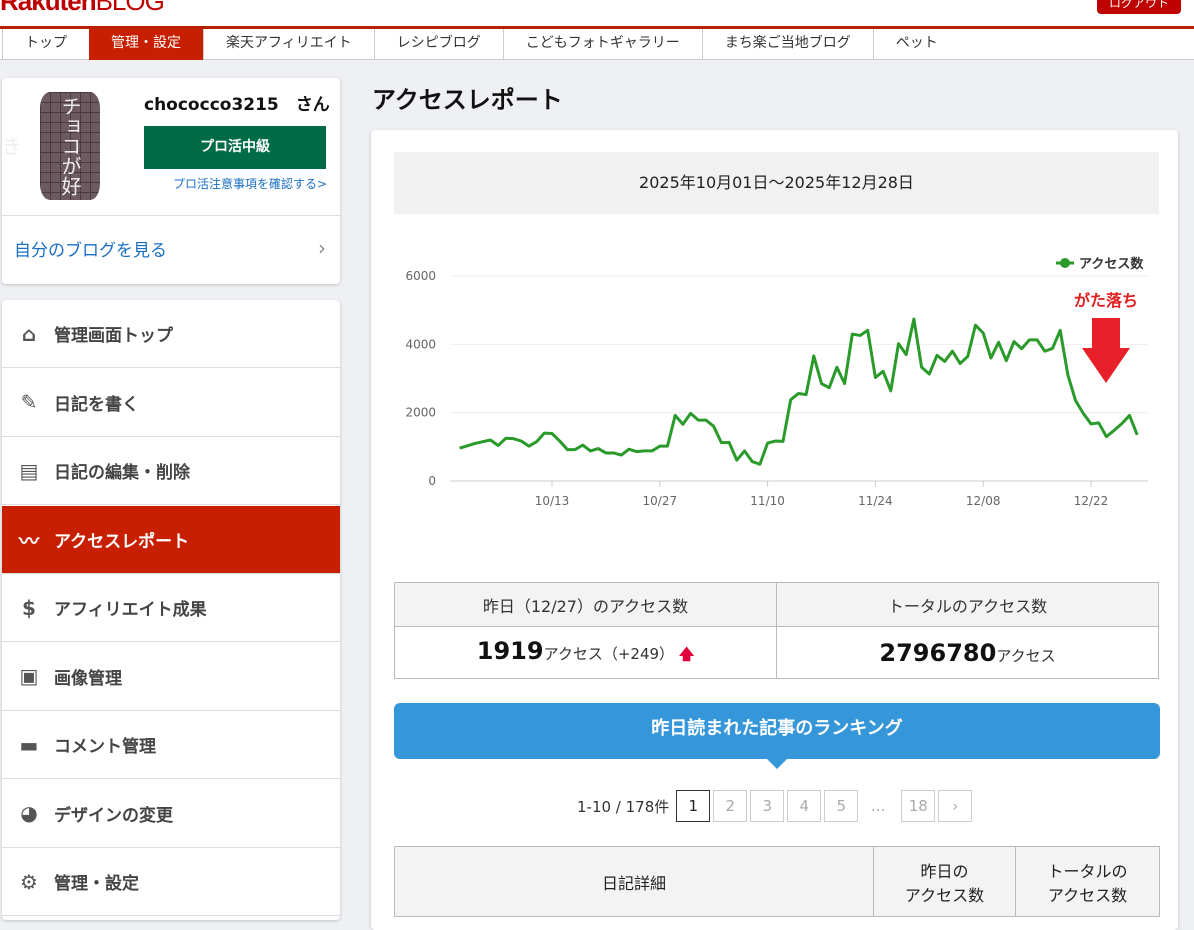 This screenshot has height=930, width=1194. Describe the element at coordinates (799, 391) in the screenshot. I see `series-line-access` at that location.